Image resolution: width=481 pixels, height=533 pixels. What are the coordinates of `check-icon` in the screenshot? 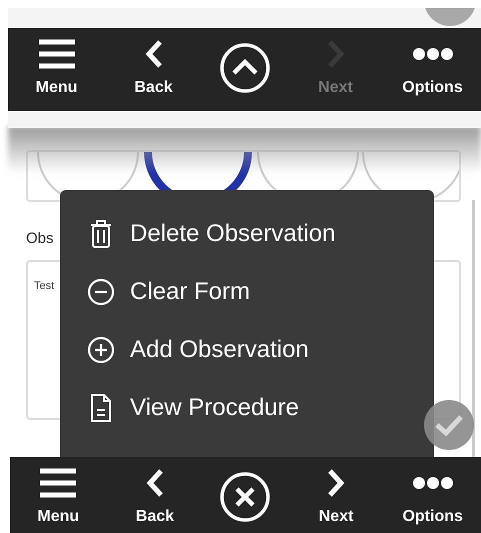 It's located at (449, 425).